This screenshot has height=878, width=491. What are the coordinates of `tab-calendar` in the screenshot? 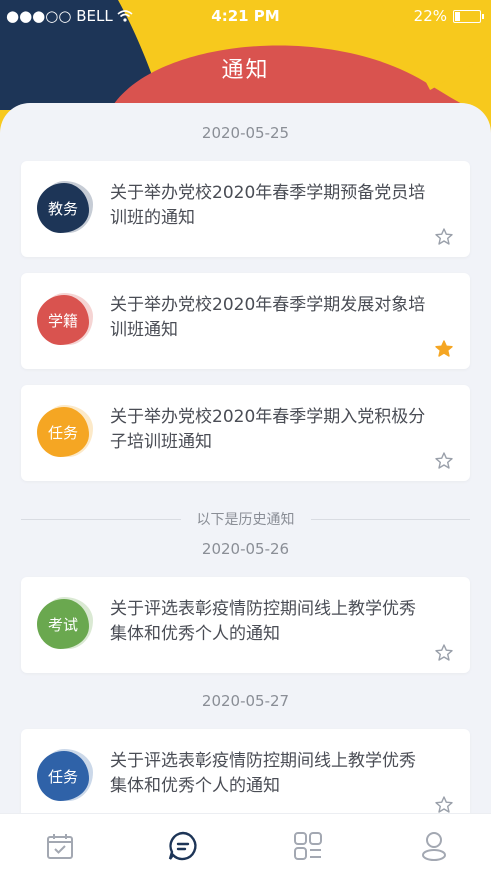 It's located at (60, 846).